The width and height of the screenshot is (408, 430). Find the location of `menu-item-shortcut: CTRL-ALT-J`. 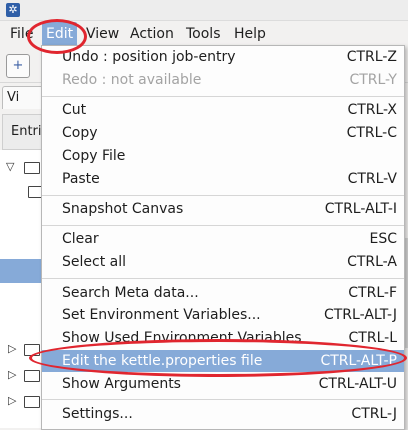

menu-item-shortcut: CTRL-ALT-J is located at coordinates (360, 315).